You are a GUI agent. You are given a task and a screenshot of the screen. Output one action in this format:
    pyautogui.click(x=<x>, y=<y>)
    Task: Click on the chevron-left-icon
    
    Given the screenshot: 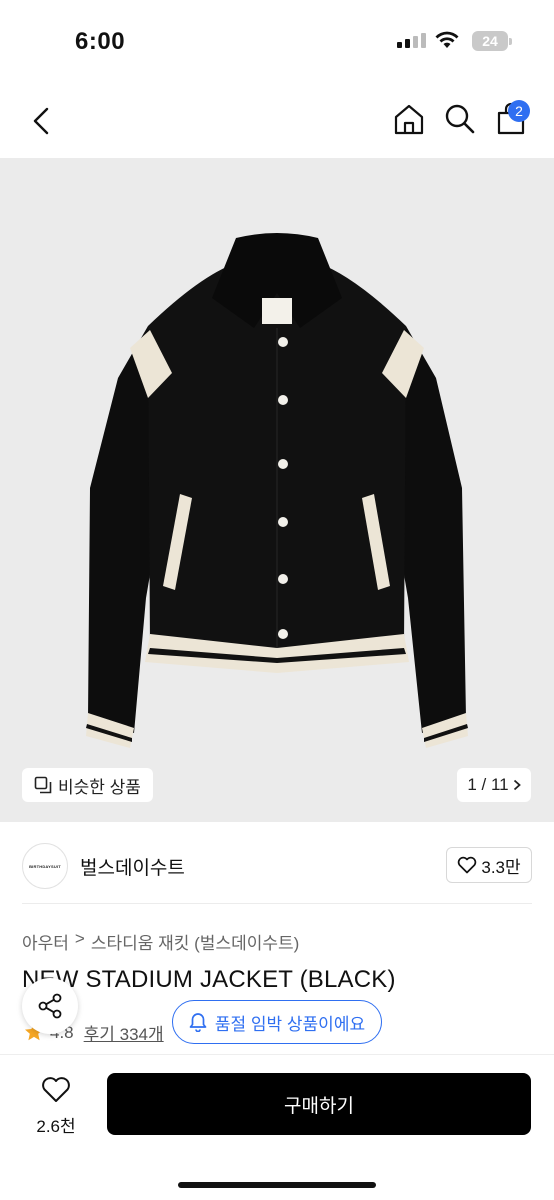 What is the action you would take?
    pyautogui.click(x=41, y=121)
    